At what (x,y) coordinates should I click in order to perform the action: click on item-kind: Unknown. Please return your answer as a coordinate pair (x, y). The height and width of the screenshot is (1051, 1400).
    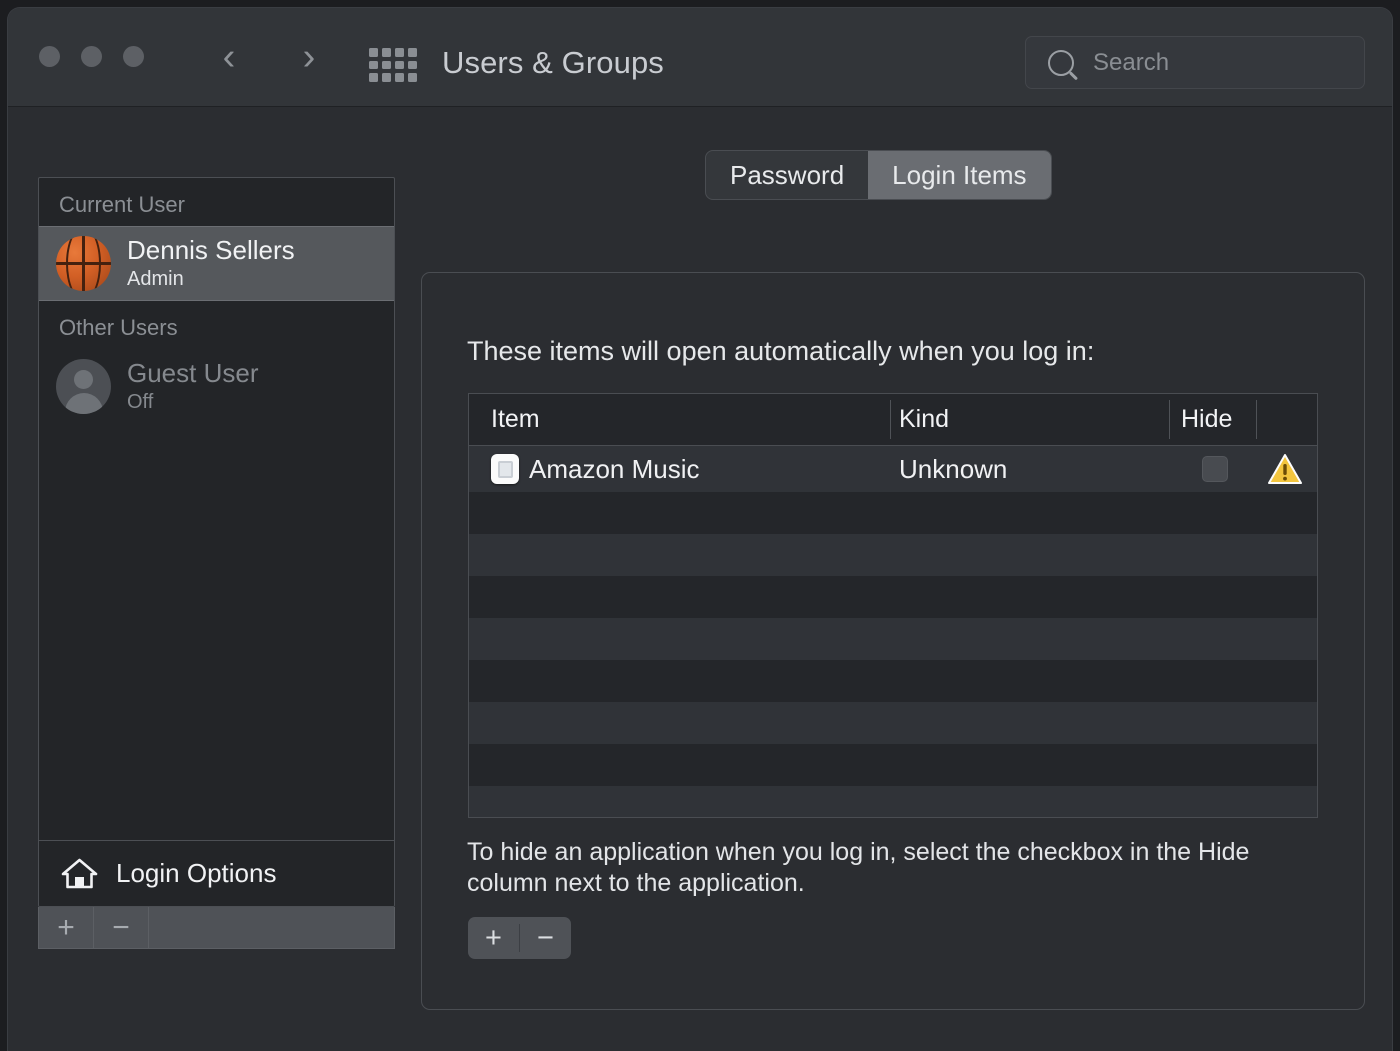
    Looking at the image, I should click on (953, 468).